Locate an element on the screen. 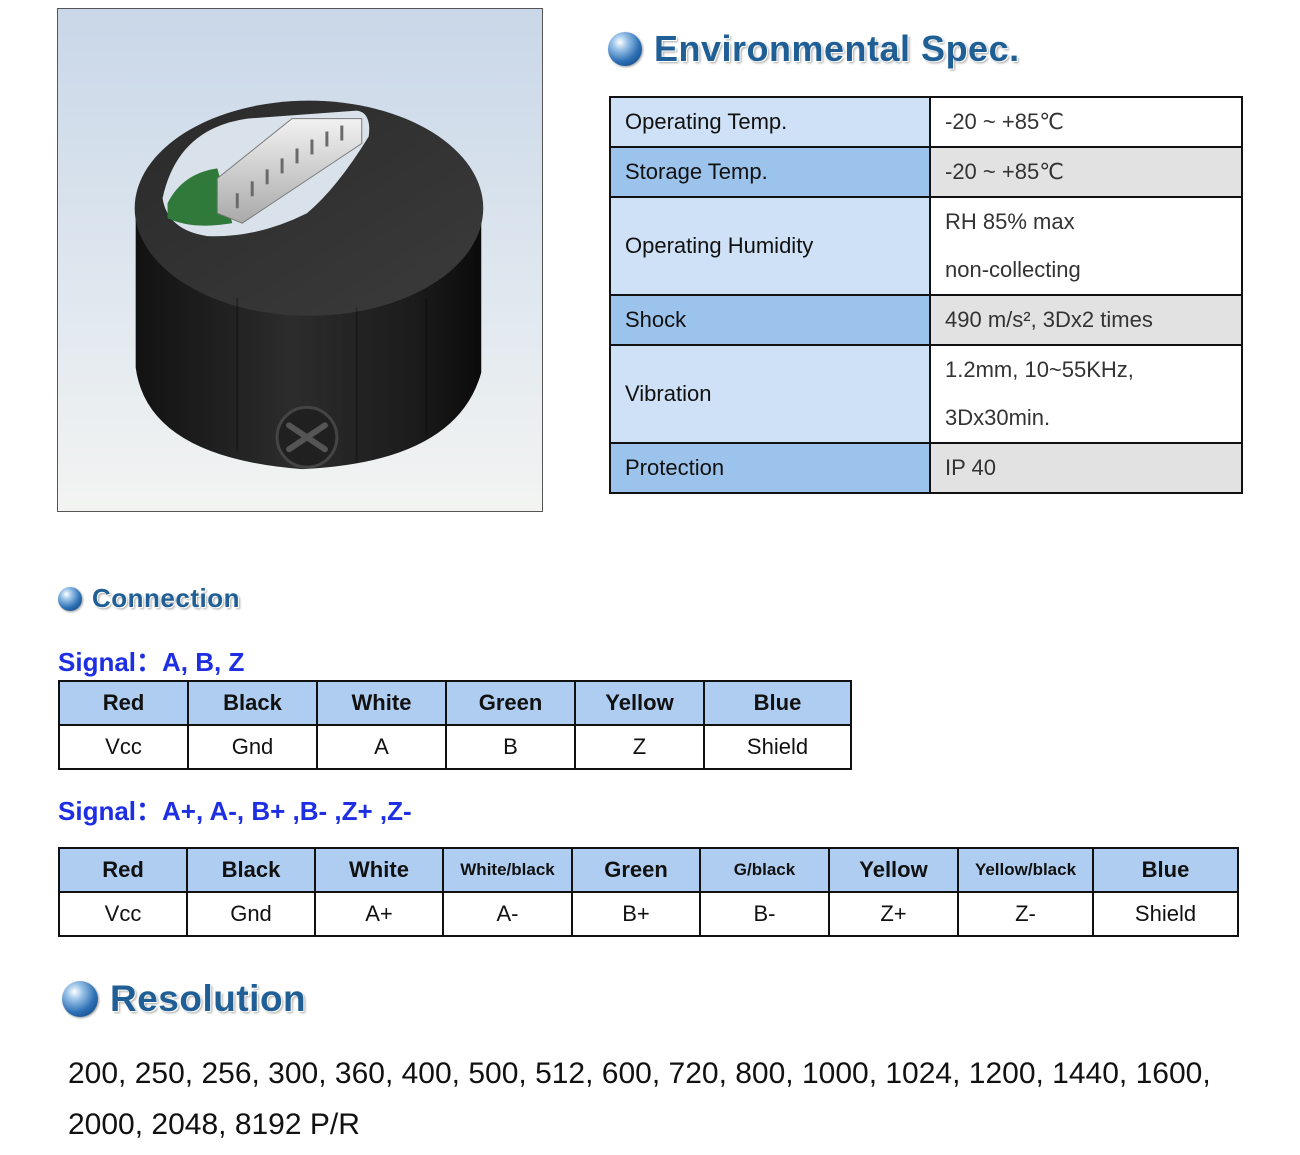  spec-value-line: 1.2mm, 10~55KHz, is located at coordinates (1039, 369).